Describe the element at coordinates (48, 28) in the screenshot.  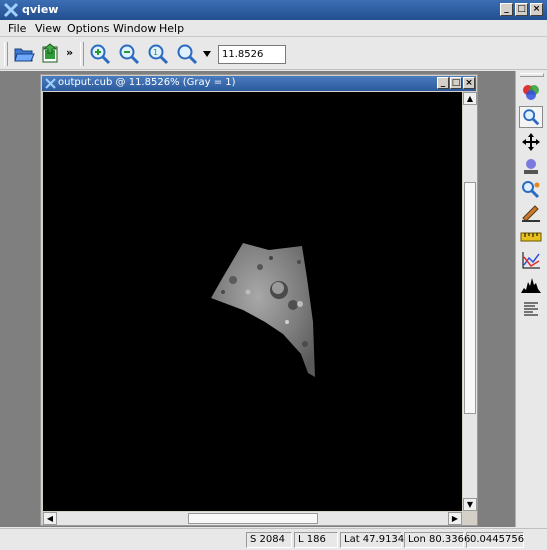
I see `menu-view: View` at that location.